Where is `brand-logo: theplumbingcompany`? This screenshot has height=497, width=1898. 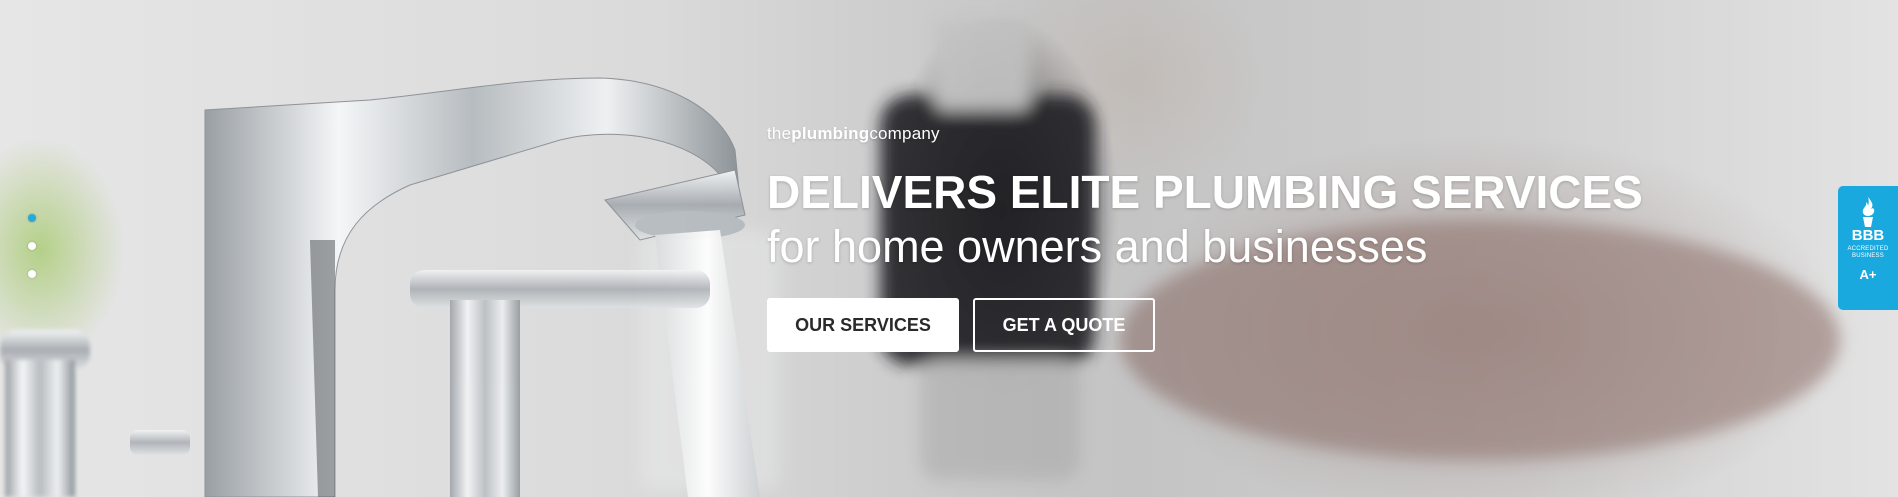 brand-logo: theplumbingcompany is located at coordinates (1205, 134).